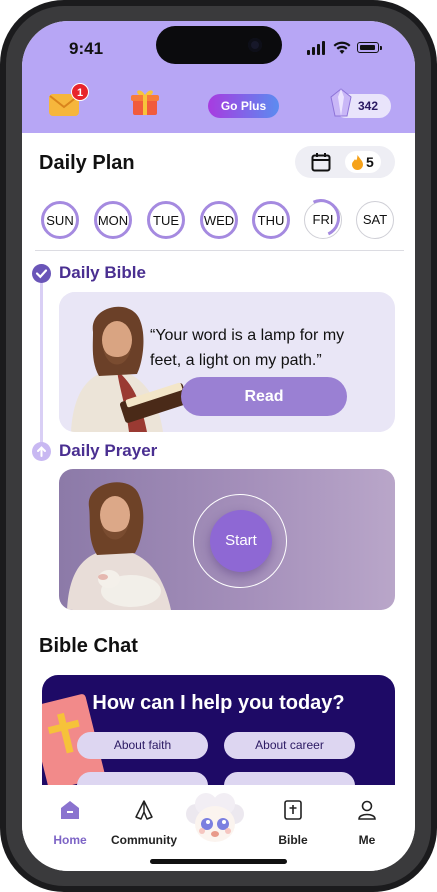  Describe the element at coordinates (321, 162) in the screenshot. I see `calendar-icon` at that location.